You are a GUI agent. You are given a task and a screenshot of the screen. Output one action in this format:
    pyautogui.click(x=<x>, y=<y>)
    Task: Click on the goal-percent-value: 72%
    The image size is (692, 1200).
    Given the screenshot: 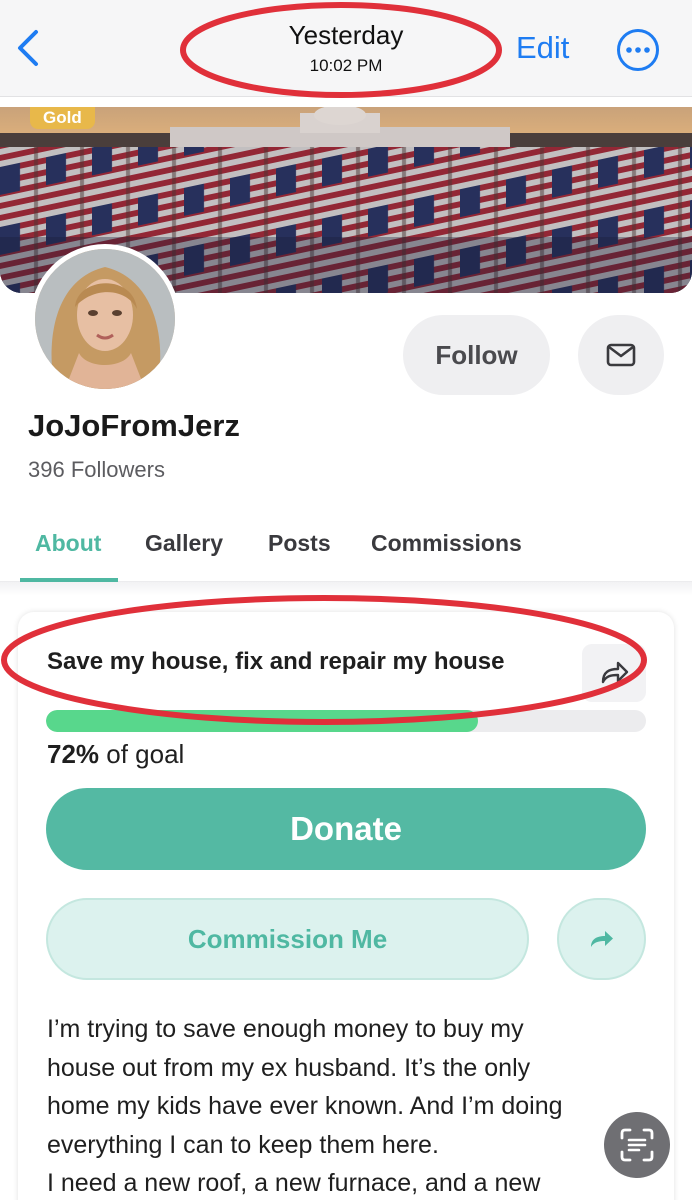 What is the action you would take?
    pyautogui.click(x=73, y=754)
    